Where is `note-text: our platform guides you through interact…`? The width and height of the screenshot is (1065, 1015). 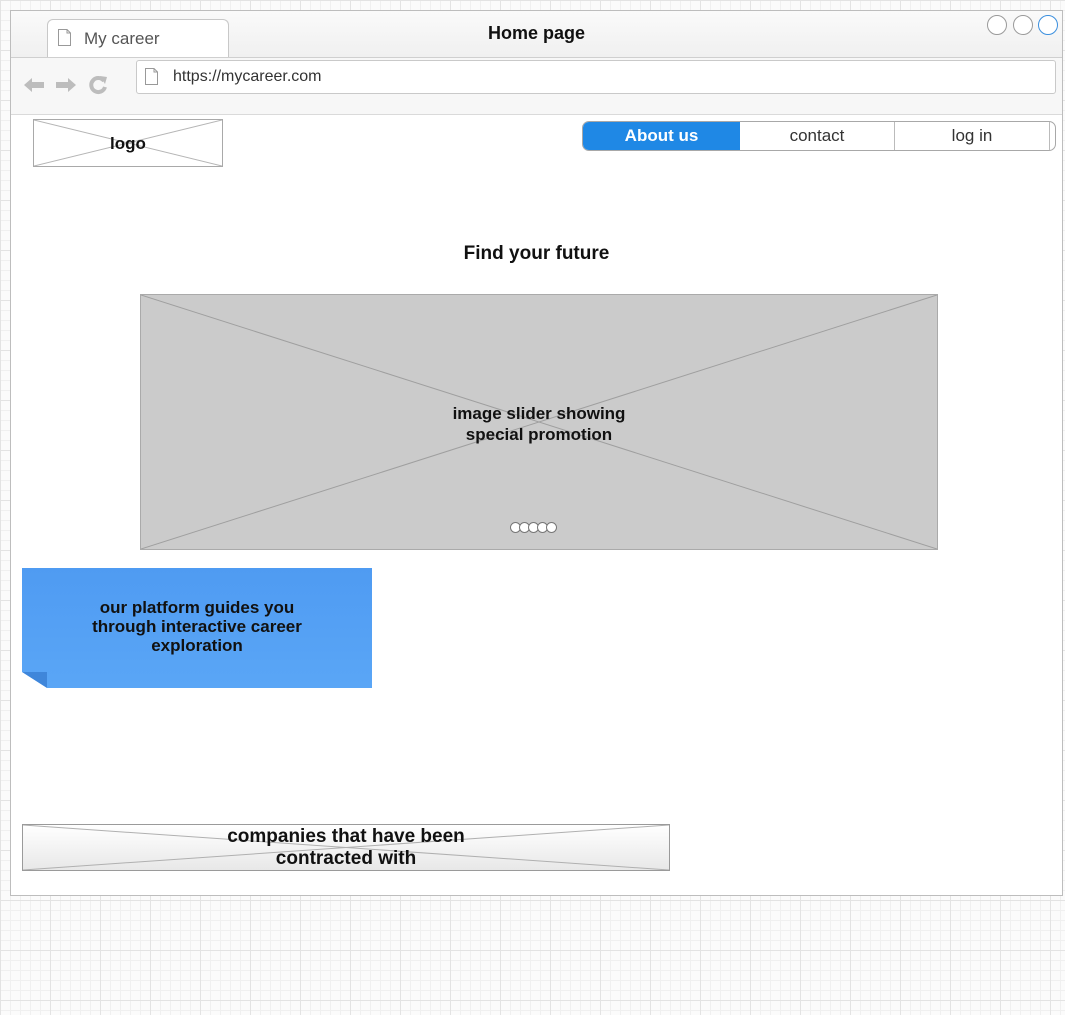 note-text: our platform guides you through interact… is located at coordinates (197, 626).